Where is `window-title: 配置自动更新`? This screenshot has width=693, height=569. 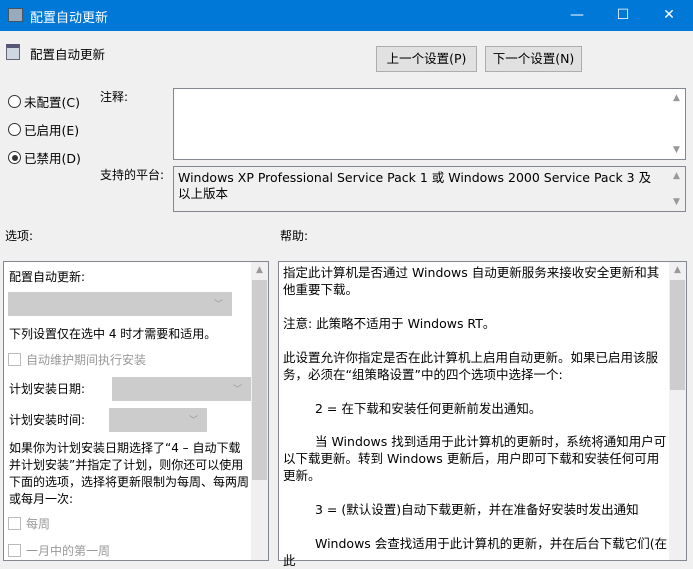 window-title: 配置自动更新 is located at coordinates (69, 18).